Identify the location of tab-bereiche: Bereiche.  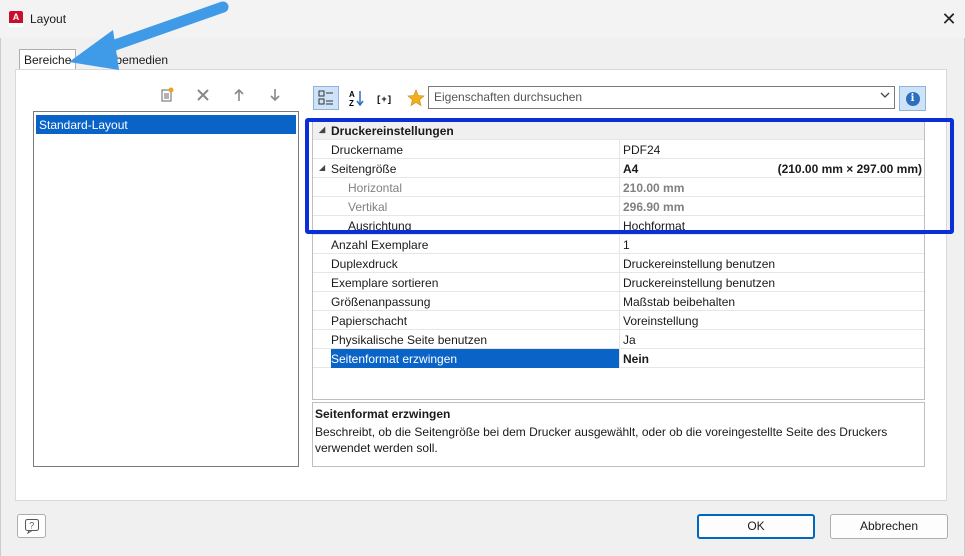
(48, 59).